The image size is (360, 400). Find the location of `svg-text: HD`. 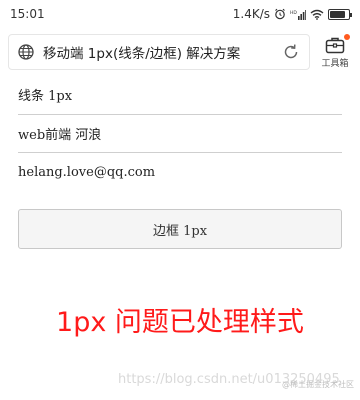

svg-text: HD is located at coordinates (293, 13).